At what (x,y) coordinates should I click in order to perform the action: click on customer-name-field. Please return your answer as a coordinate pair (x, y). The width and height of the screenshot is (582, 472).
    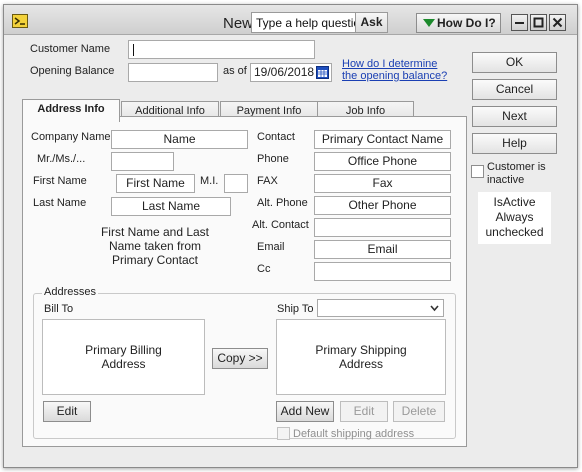
    Looking at the image, I should click on (221, 49).